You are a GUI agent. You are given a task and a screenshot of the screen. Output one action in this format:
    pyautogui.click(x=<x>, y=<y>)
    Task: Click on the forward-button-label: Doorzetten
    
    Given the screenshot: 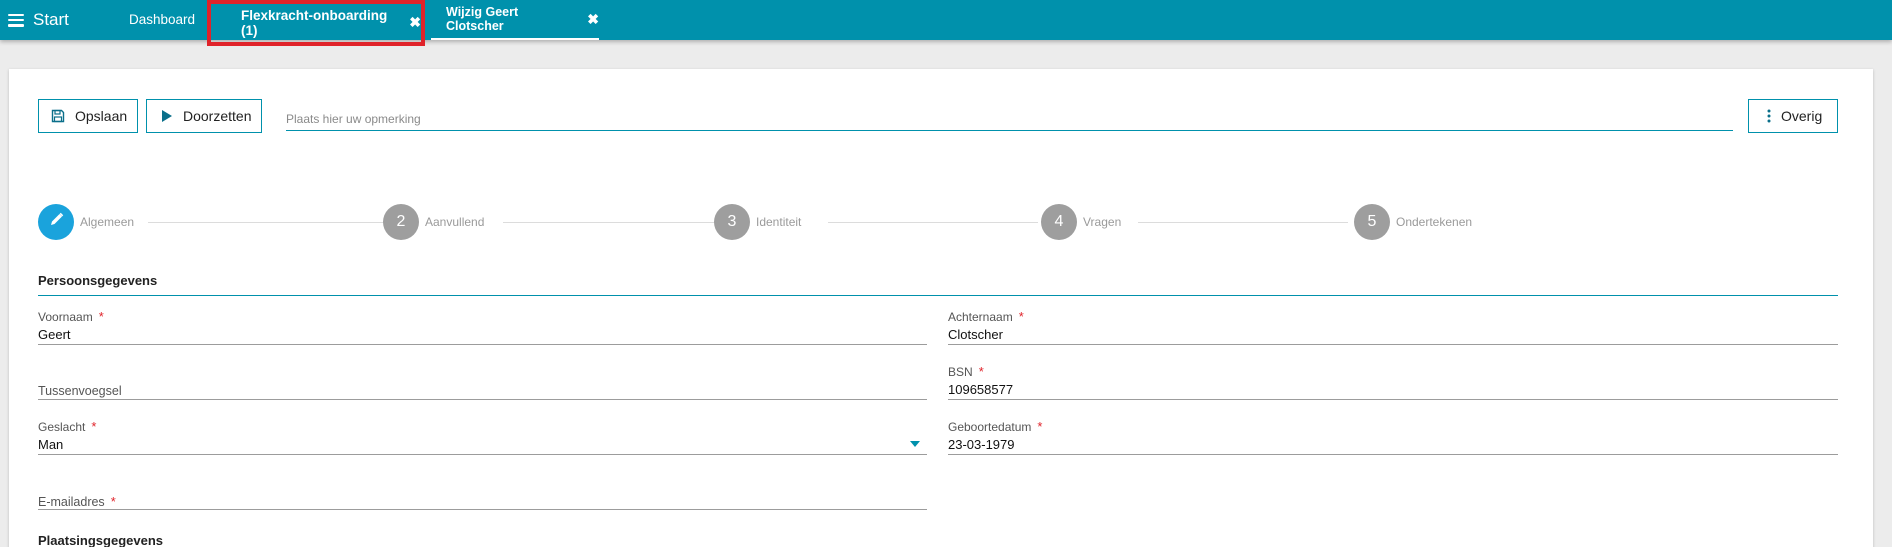 What is the action you would take?
    pyautogui.click(x=217, y=116)
    